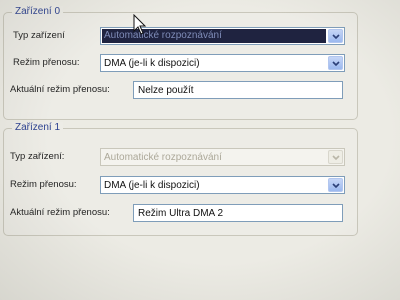 This screenshot has height=300, width=400. What do you see at coordinates (60, 212) in the screenshot?
I see `device1-current-label: Aktuální režim přenosu:` at bounding box center [60, 212].